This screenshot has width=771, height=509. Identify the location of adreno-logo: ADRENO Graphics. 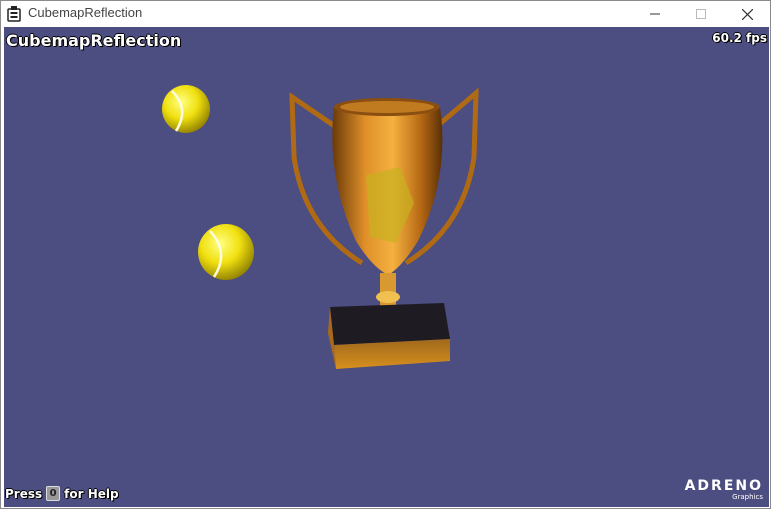
(724, 490).